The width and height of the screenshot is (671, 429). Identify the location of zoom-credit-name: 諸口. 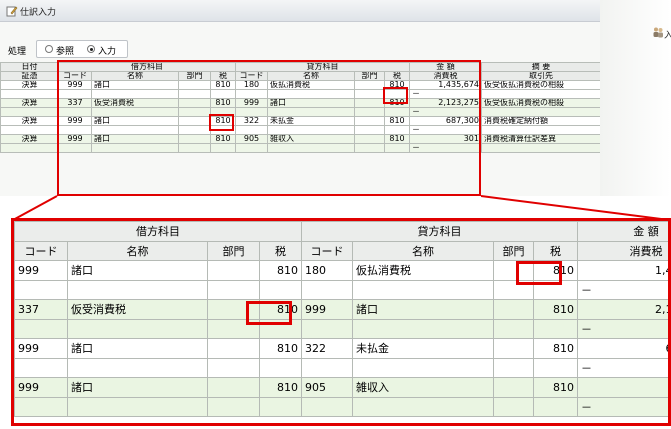
(423, 309).